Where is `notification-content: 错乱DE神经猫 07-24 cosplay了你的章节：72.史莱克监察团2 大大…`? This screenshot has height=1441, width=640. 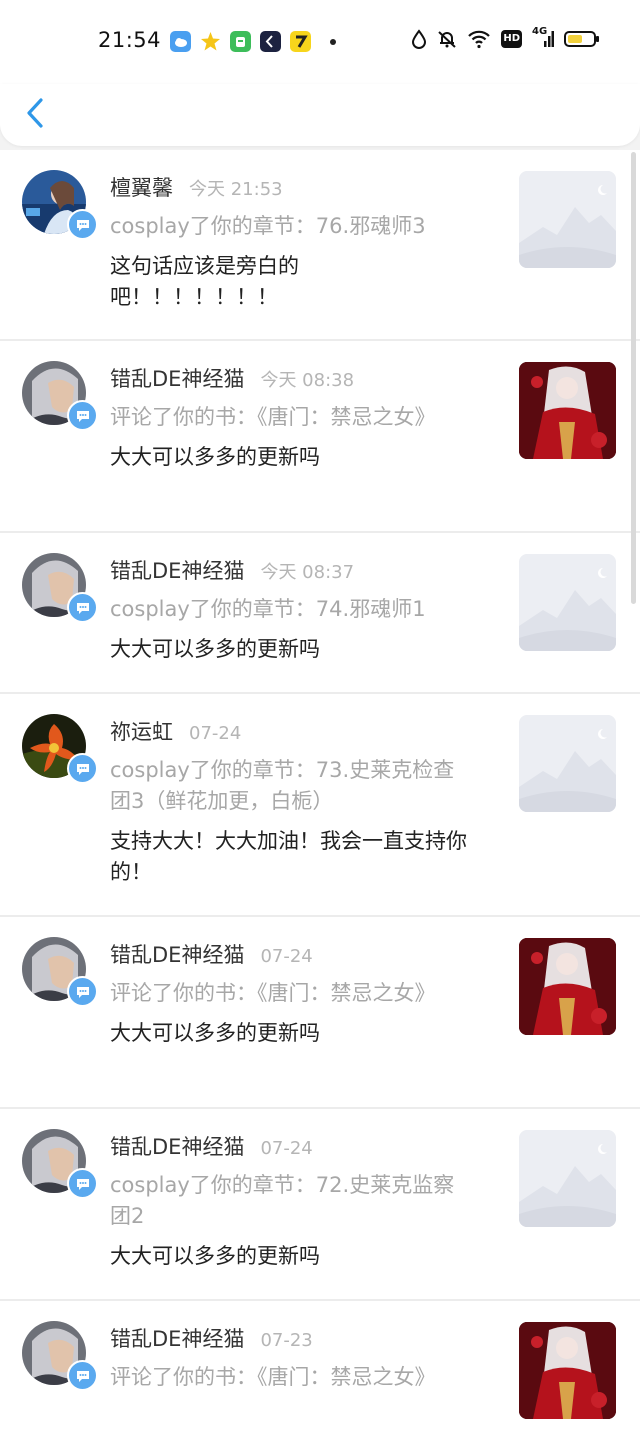 notification-content: 错乱DE神经猫 07-24 cosplay了你的章节：72.史莱克监察团2 大大… is located at coordinates (295, 1201).